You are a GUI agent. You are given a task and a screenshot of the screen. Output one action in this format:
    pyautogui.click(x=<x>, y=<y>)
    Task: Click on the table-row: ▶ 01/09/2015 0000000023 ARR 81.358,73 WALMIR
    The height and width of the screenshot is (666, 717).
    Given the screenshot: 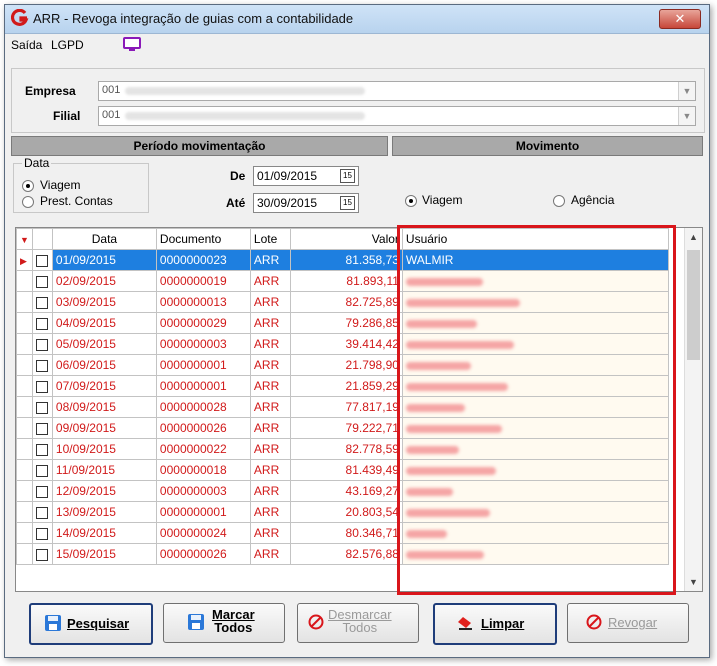 What is the action you would take?
    pyautogui.click(x=342, y=260)
    